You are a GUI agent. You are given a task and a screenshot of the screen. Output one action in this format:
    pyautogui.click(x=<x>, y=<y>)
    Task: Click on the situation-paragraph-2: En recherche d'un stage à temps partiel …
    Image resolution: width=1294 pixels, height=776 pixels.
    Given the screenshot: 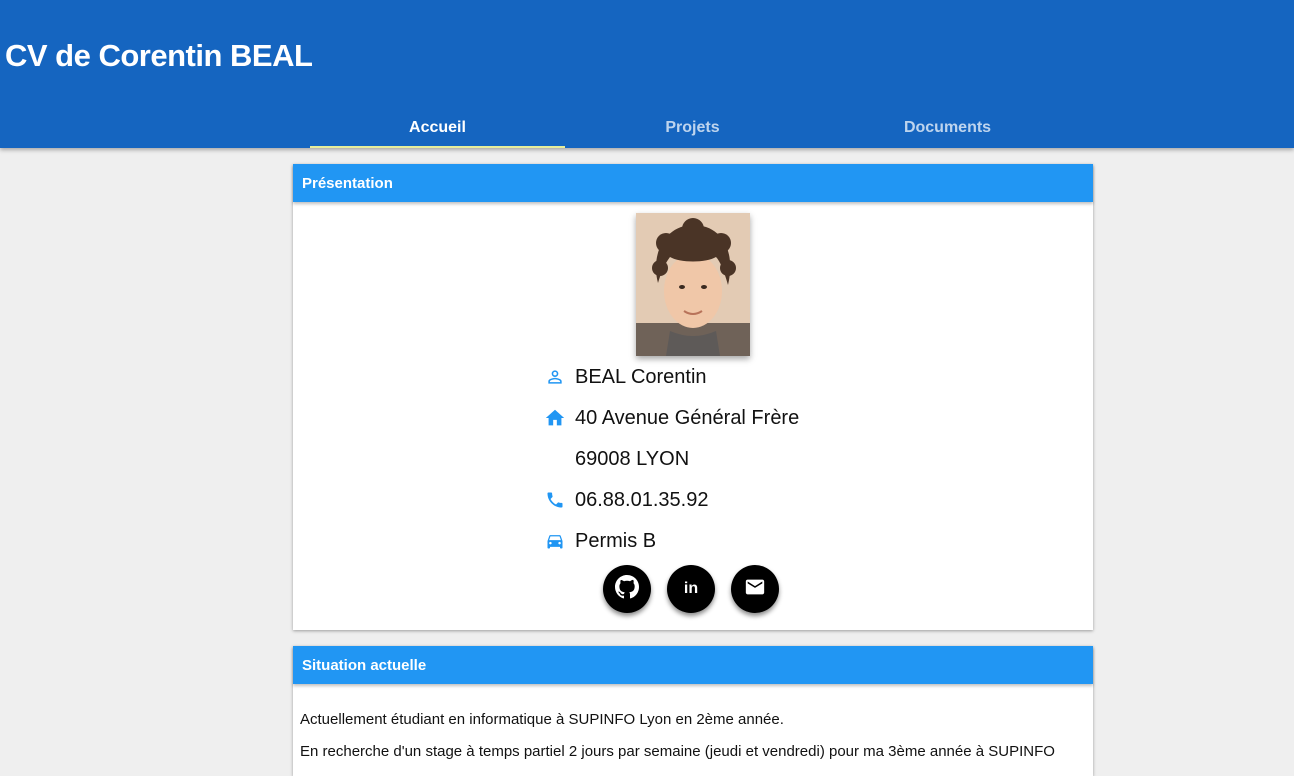 What is the action you would take?
    pyautogui.click(x=677, y=751)
    